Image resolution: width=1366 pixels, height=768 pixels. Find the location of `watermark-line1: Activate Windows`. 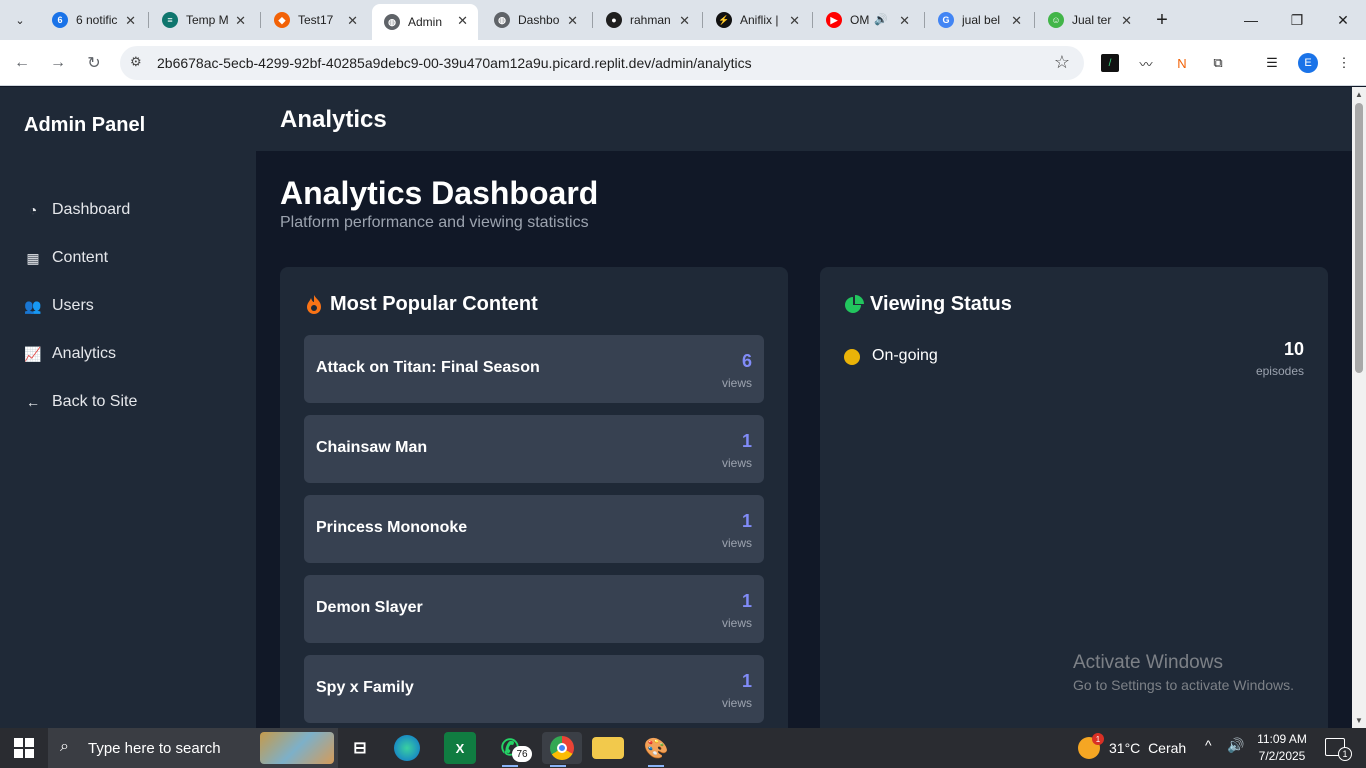

watermark-line1: Activate Windows is located at coordinates (1148, 662).